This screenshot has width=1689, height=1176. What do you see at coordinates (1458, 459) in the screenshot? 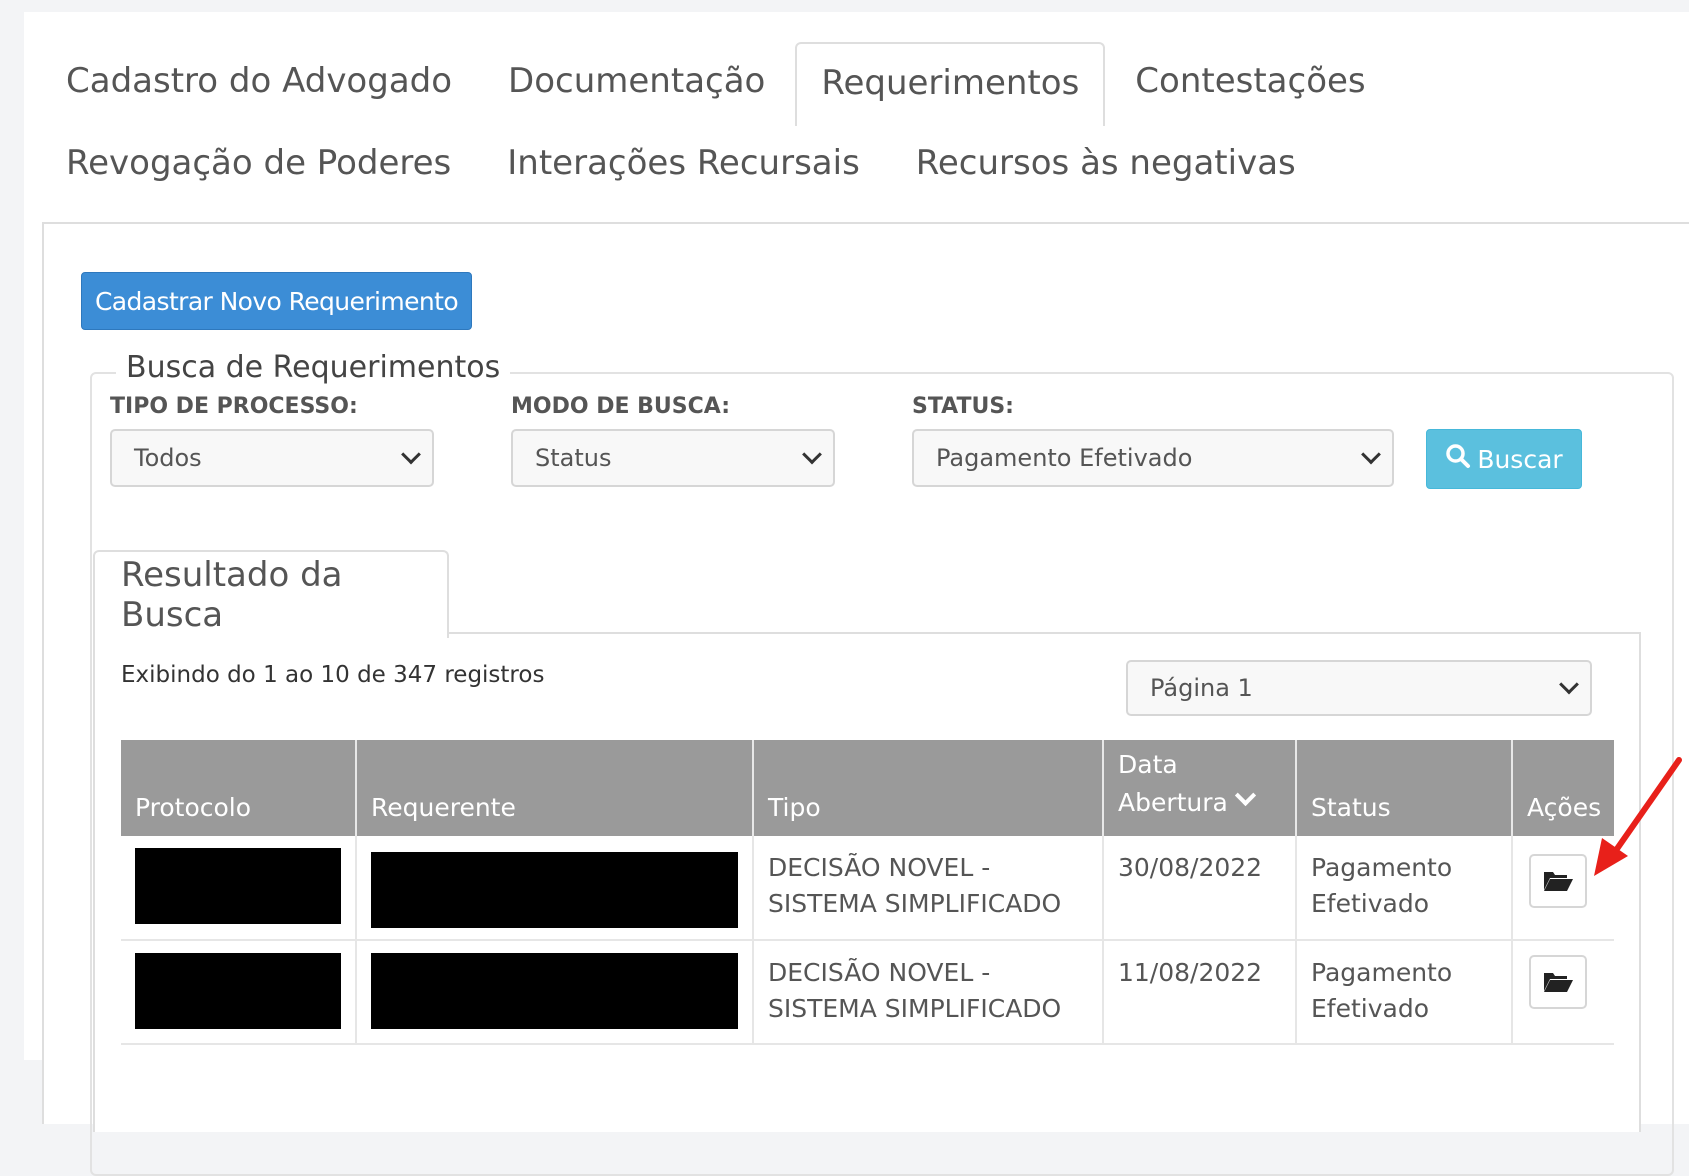
I see `search-icon` at bounding box center [1458, 459].